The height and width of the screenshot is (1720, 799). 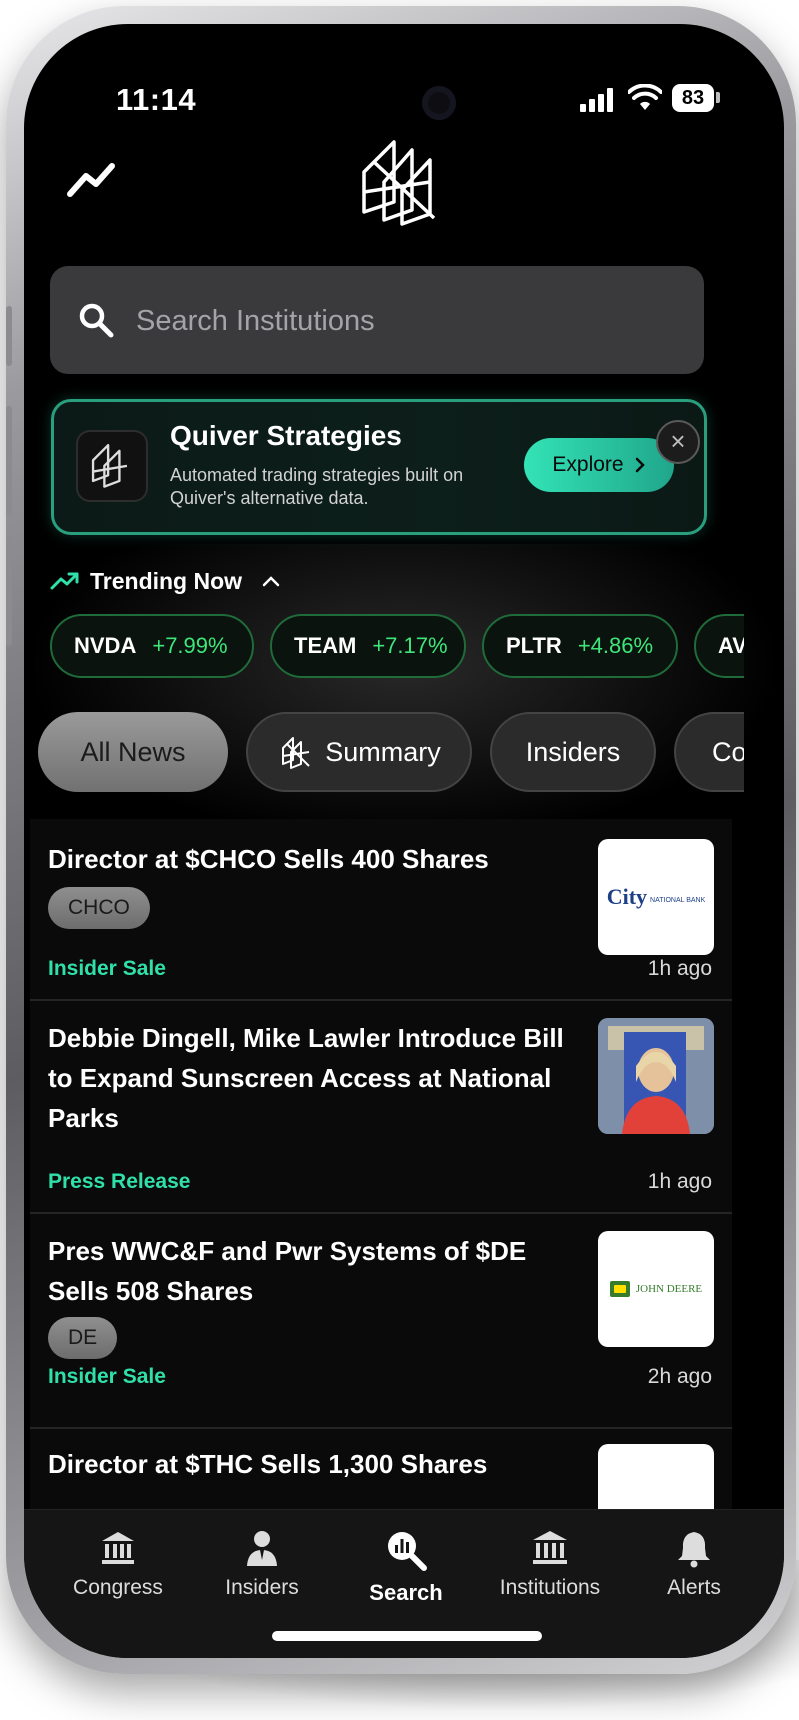 I want to click on news-card: Director at $THC Sells 1,300 Shares, so click(x=381, y=1468).